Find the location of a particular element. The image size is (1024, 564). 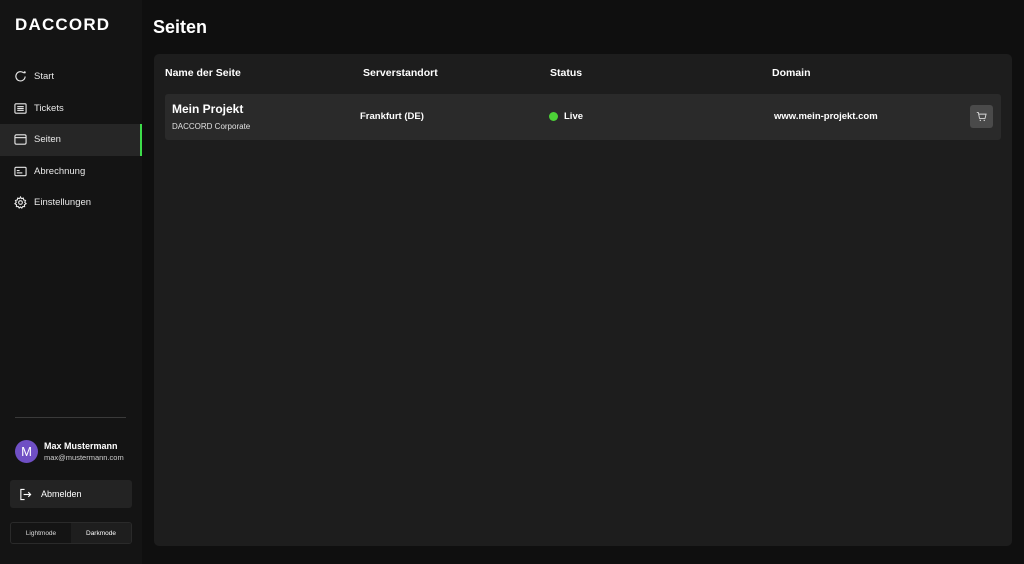

status-label: Live is located at coordinates (574, 116).